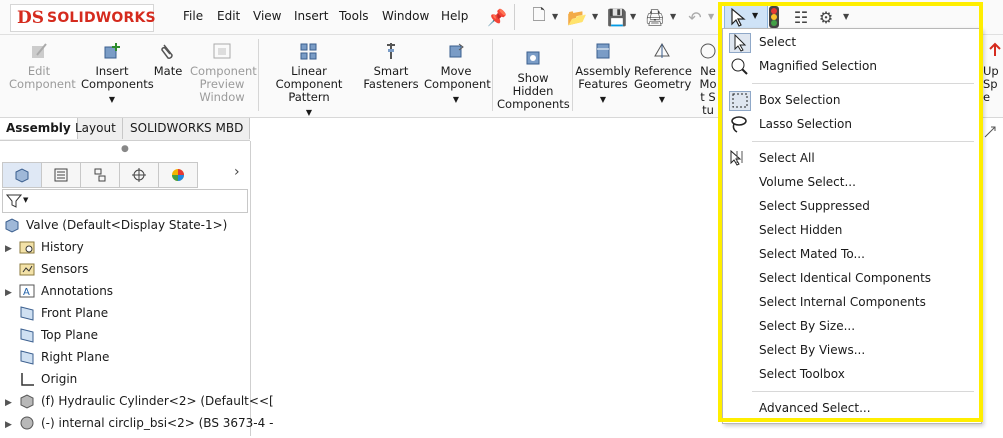 The width and height of the screenshot is (1003, 438). I want to click on divider, so click(572, 75).